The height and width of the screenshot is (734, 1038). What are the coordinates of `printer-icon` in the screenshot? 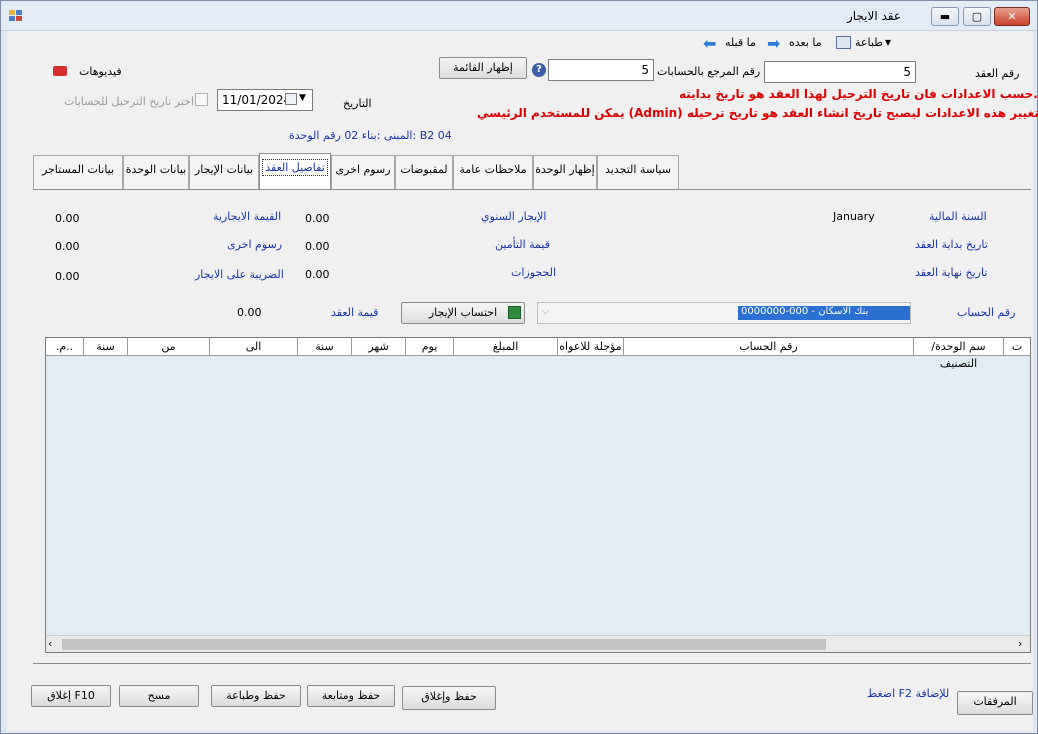 It's located at (843, 42).